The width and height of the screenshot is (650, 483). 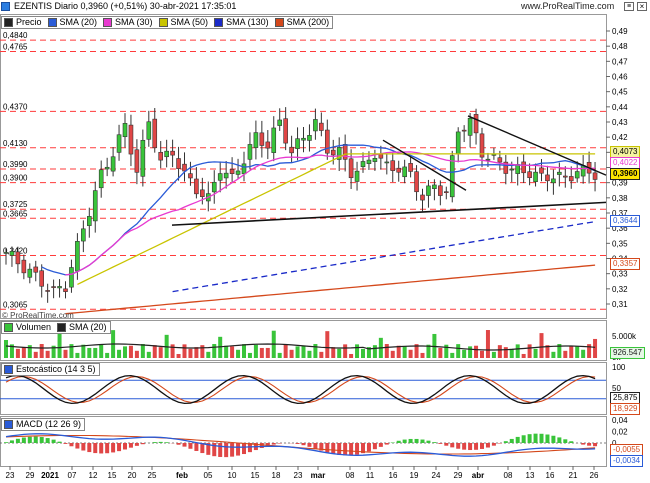 What do you see at coordinates (414, 475) in the screenshot?
I see `x-tick-label: 19` at bounding box center [414, 475].